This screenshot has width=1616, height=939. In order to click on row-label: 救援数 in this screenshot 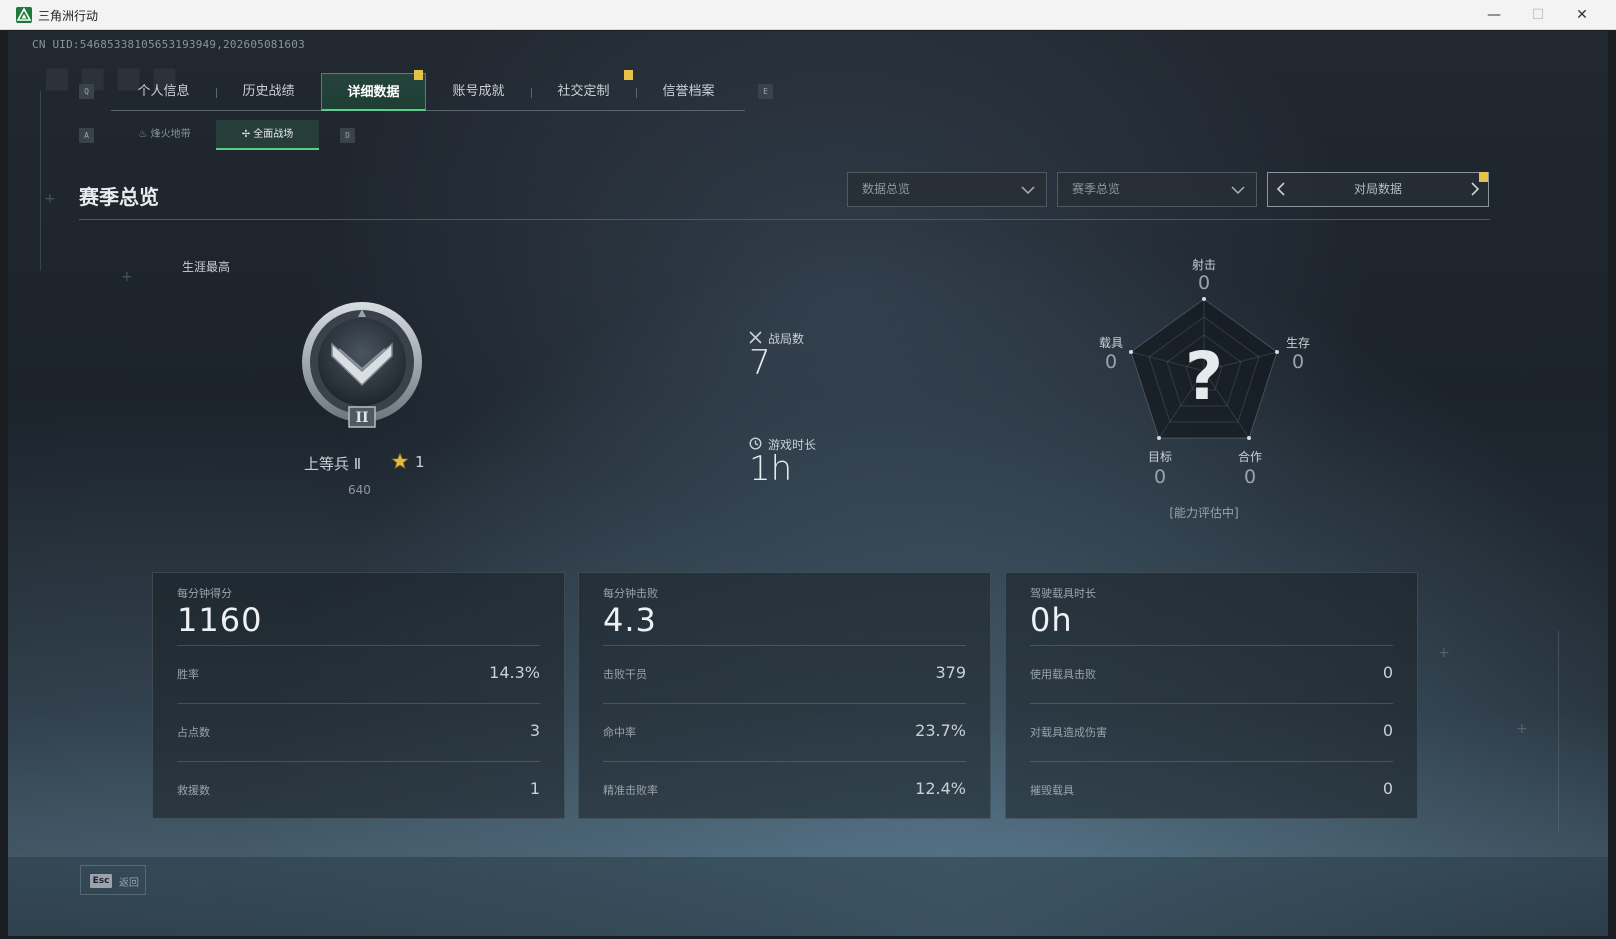, I will do `click(193, 790)`.